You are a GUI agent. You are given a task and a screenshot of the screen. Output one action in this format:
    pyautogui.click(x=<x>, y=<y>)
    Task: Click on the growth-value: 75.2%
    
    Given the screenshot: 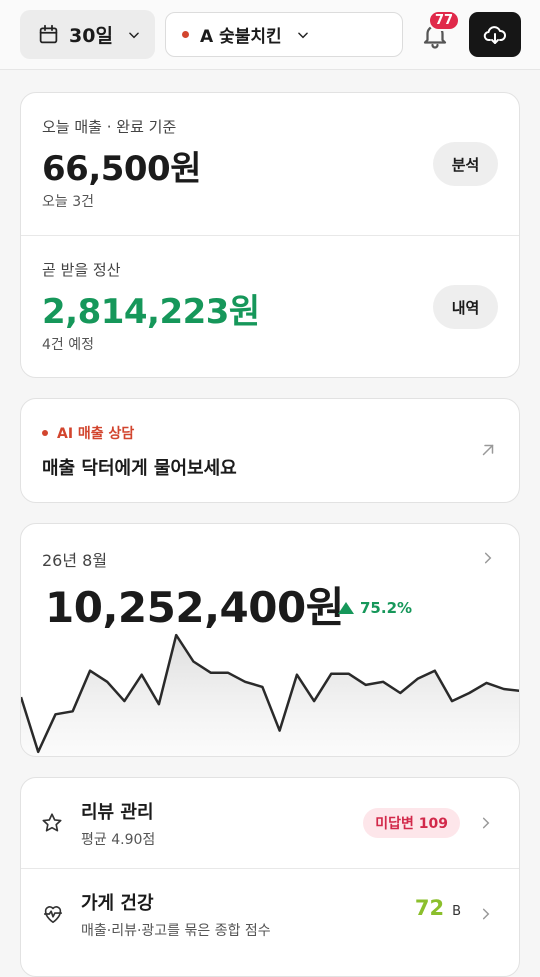 What is the action you would take?
    pyautogui.click(x=386, y=608)
    